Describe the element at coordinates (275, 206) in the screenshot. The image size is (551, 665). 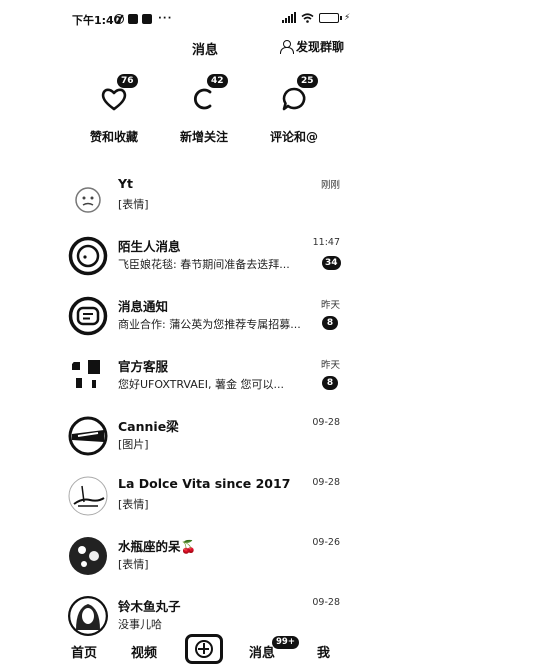
I see `conversation-row: Yt [表情] 刚刚` at that location.